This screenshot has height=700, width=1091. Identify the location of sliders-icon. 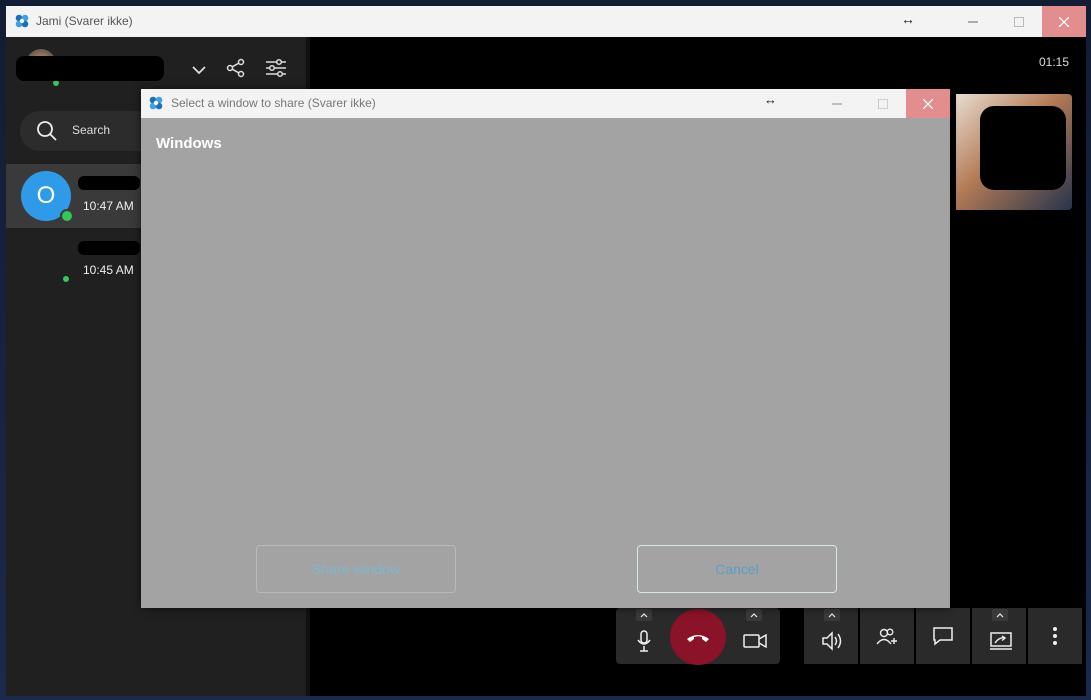
(276, 68).